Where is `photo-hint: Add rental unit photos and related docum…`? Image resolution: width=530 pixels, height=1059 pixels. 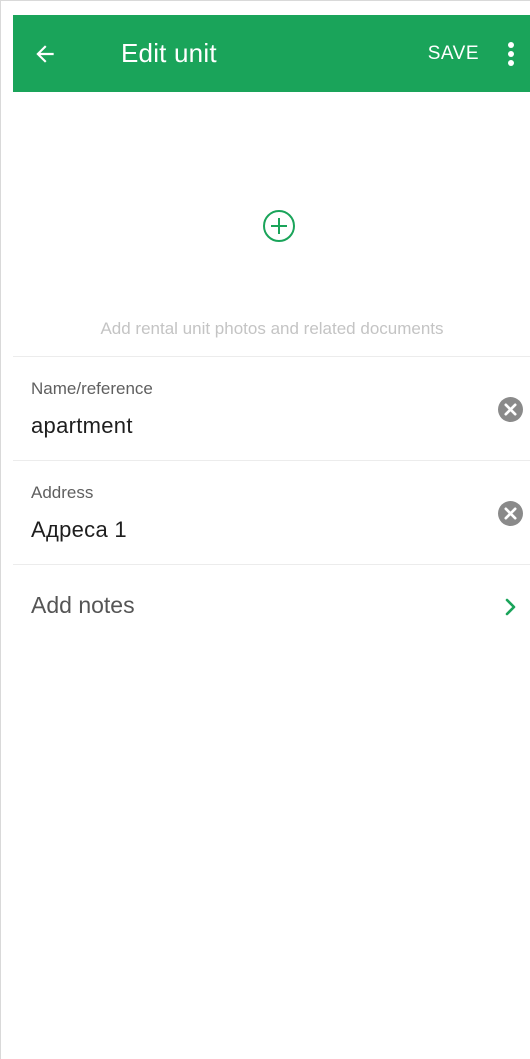 photo-hint: Add rental unit photos and related docum… is located at coordinates (272, 328).